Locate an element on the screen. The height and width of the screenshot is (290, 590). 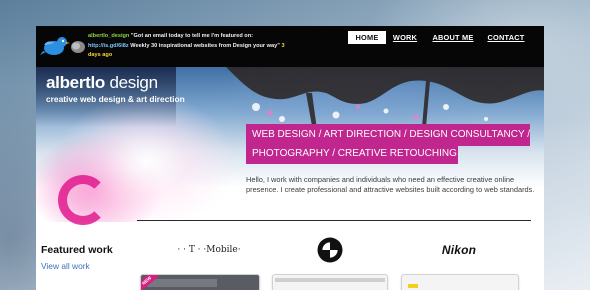
services-banner-line-2: PHOTOGRAPHY / CREATIVE RETOUCHING is located at coordinates (352, 154).